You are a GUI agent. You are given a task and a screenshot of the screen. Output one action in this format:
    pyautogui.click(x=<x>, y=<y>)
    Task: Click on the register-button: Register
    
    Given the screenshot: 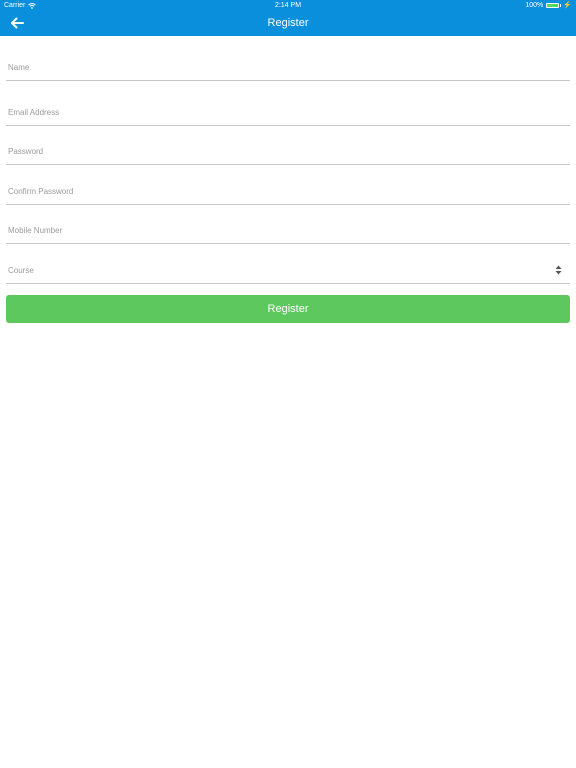 What is the action you would take?
    pyautogui.click(x=288, y=309)
    